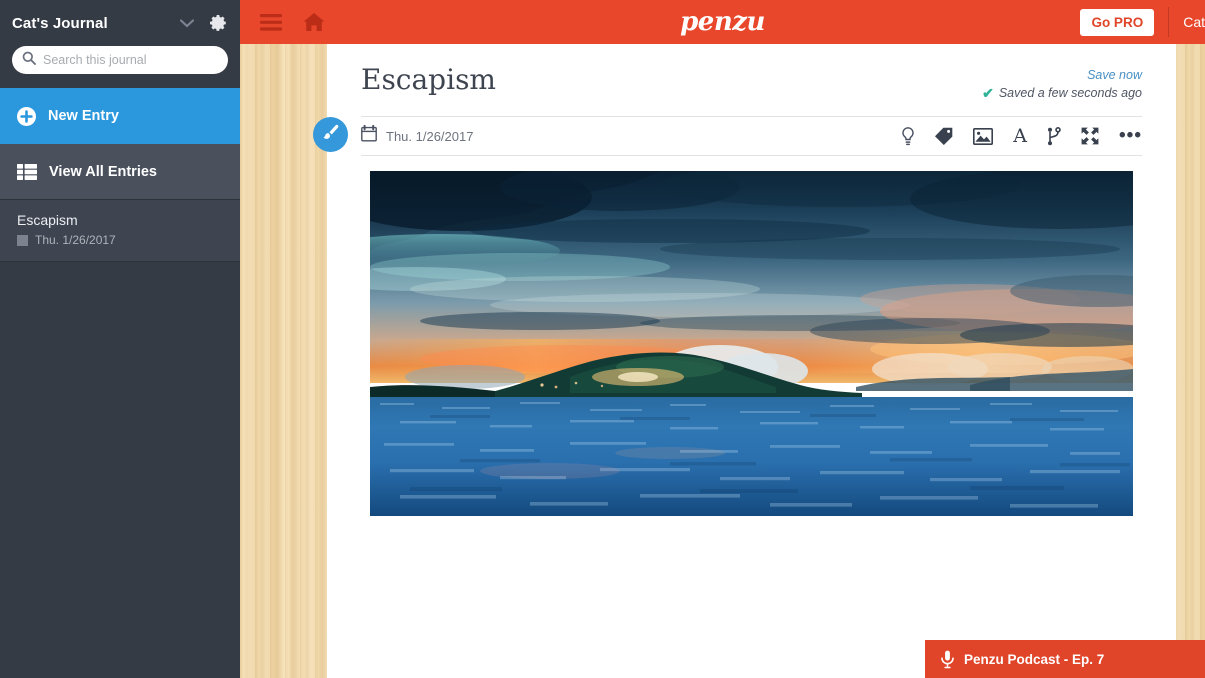 Image resolution: width=1205 pixels, height=678 pixels. What do you see at coordinates (1169, 22) in the screenshot?
I see `topbar-divider` at bounding box center [1169, 22].